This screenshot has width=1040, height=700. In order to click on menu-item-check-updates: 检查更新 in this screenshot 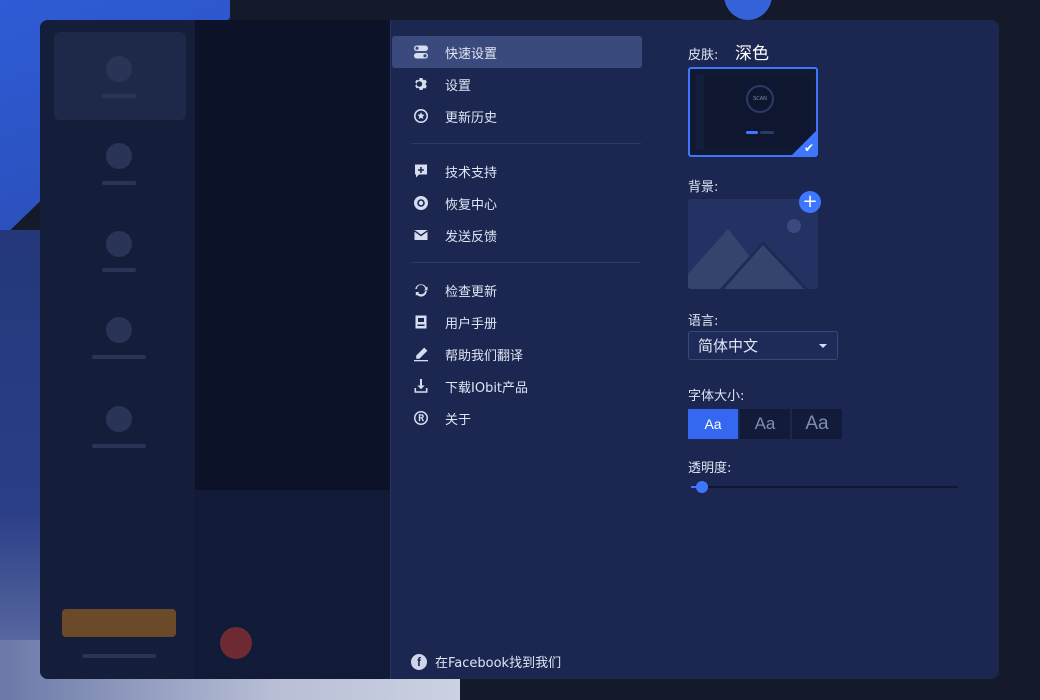, I will do `click(517, 290)`.